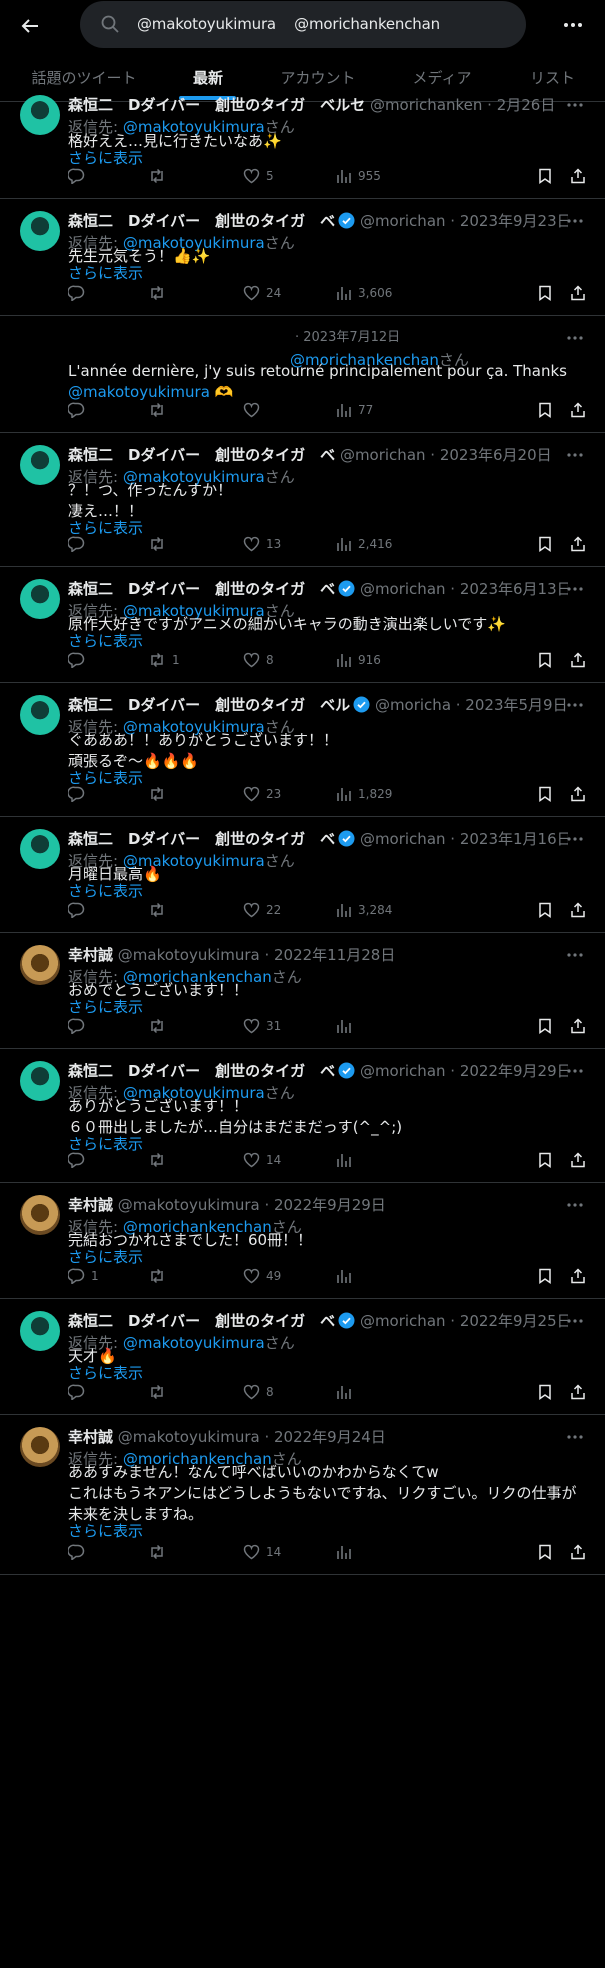 This screenshot has height=1968, width=605. What do you see at coordinates (262, 1276) in the screenshot?
I see `like-button: 49` at bounding box center [262, 1276].